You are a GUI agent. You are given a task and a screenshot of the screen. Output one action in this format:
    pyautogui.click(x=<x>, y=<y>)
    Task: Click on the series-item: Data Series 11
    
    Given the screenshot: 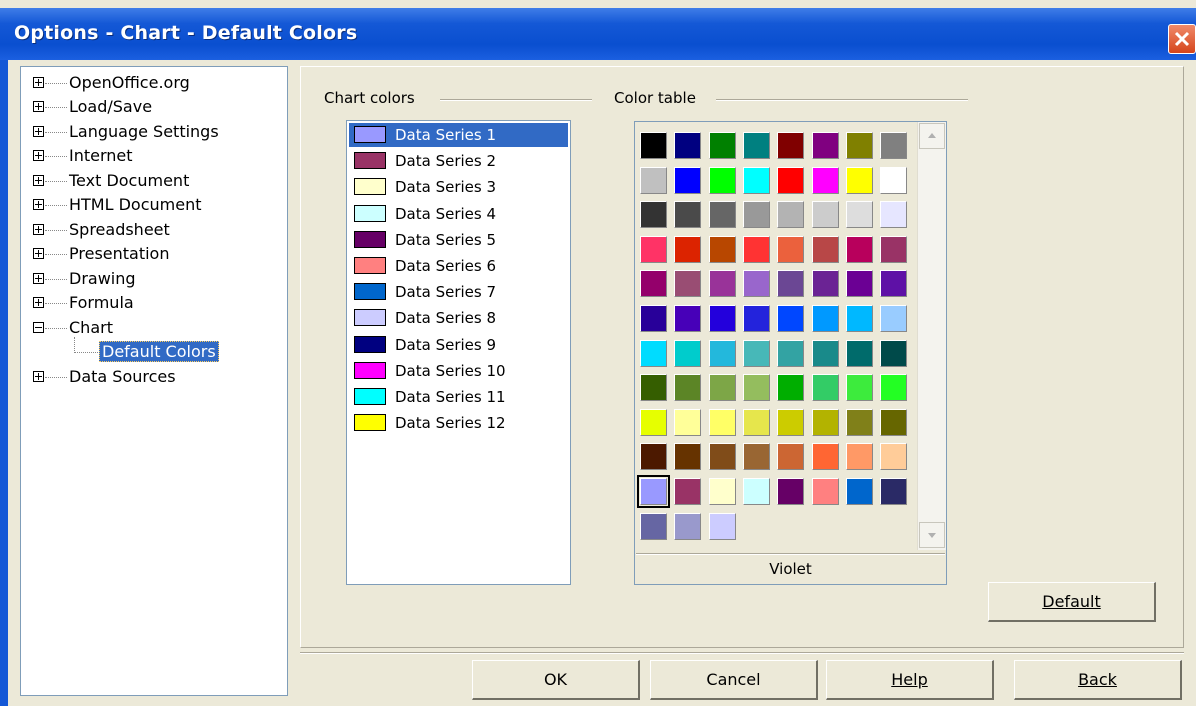 What is the action you would take?
    pyautogui.click(x=458, y=397)
    